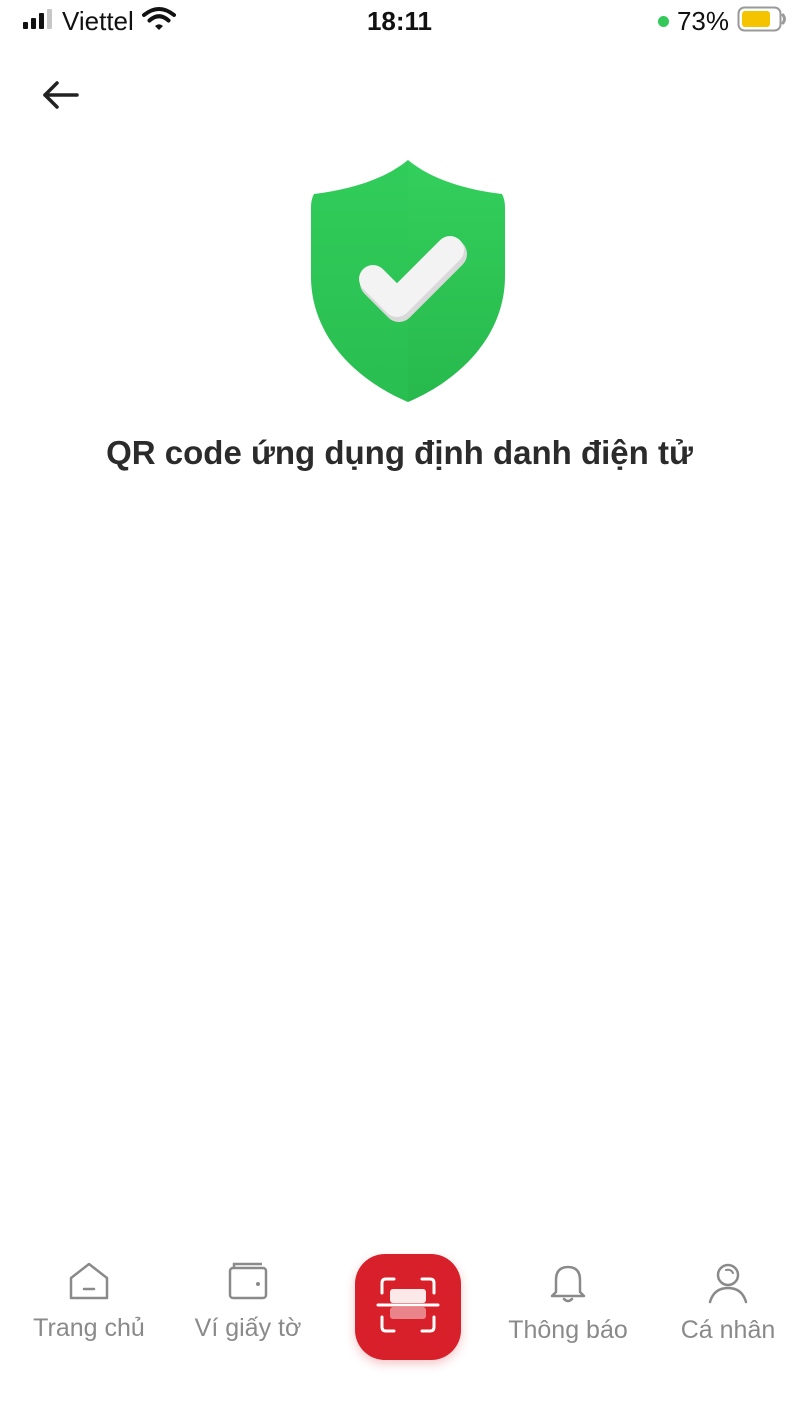  I want to click on qr-scan-button, so click(408, 1307).